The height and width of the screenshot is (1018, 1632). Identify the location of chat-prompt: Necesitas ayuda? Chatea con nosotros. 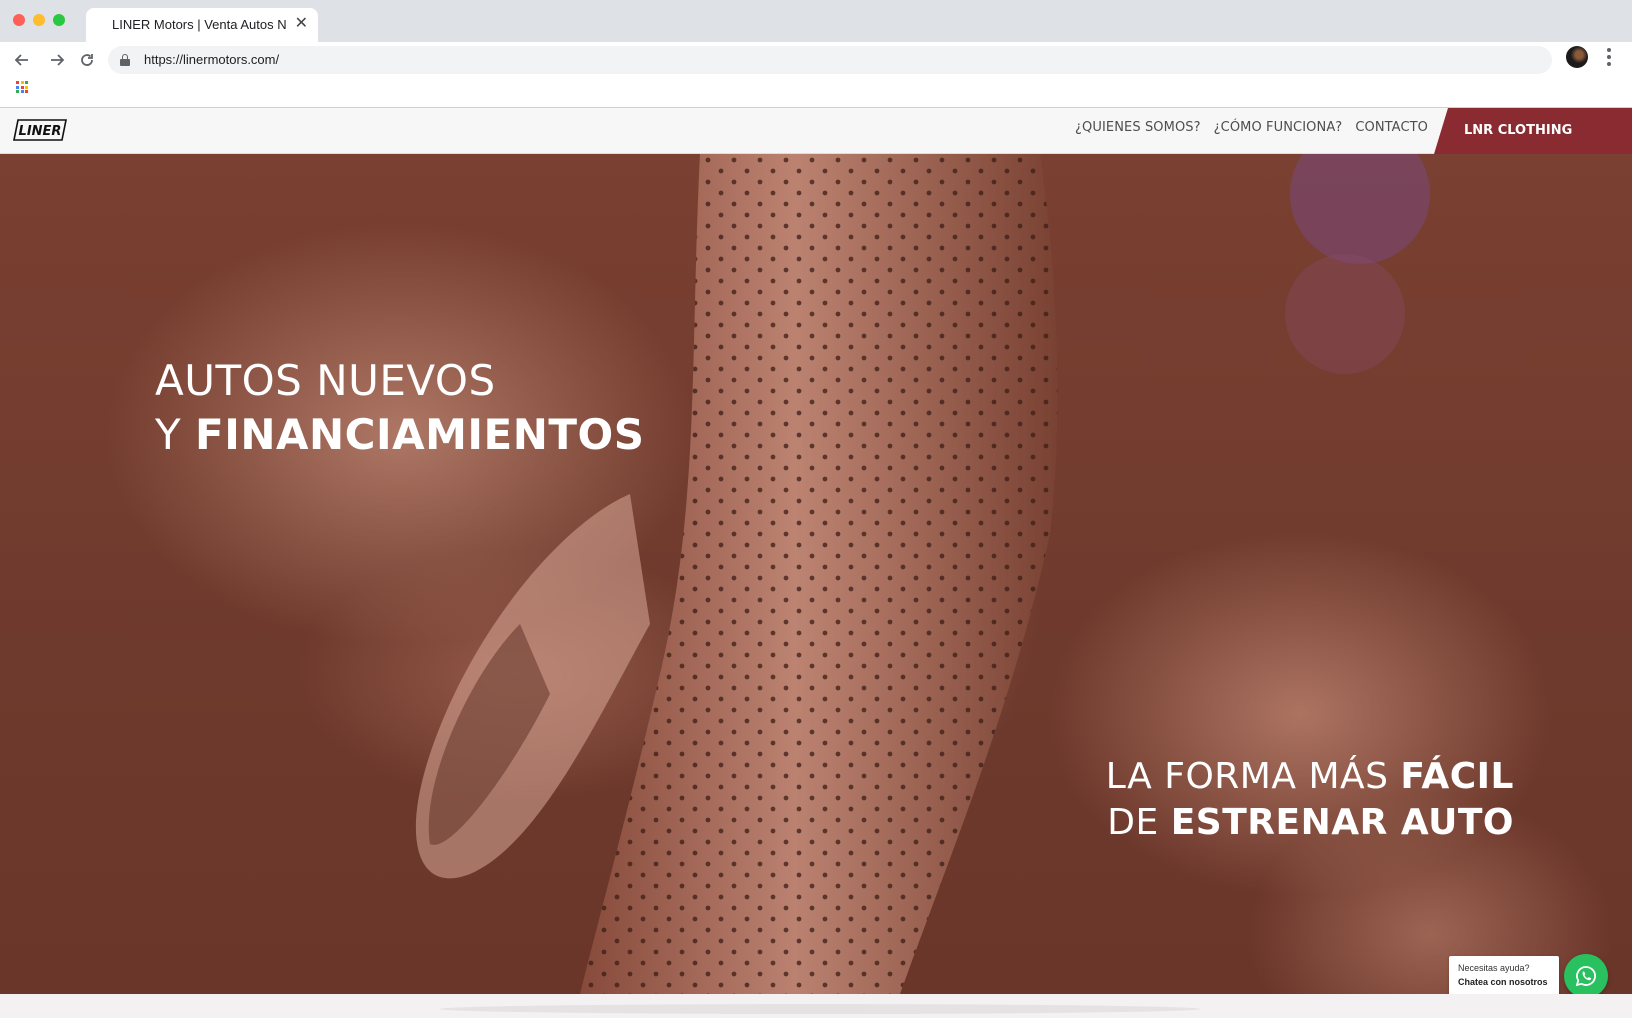
(1504, 976).